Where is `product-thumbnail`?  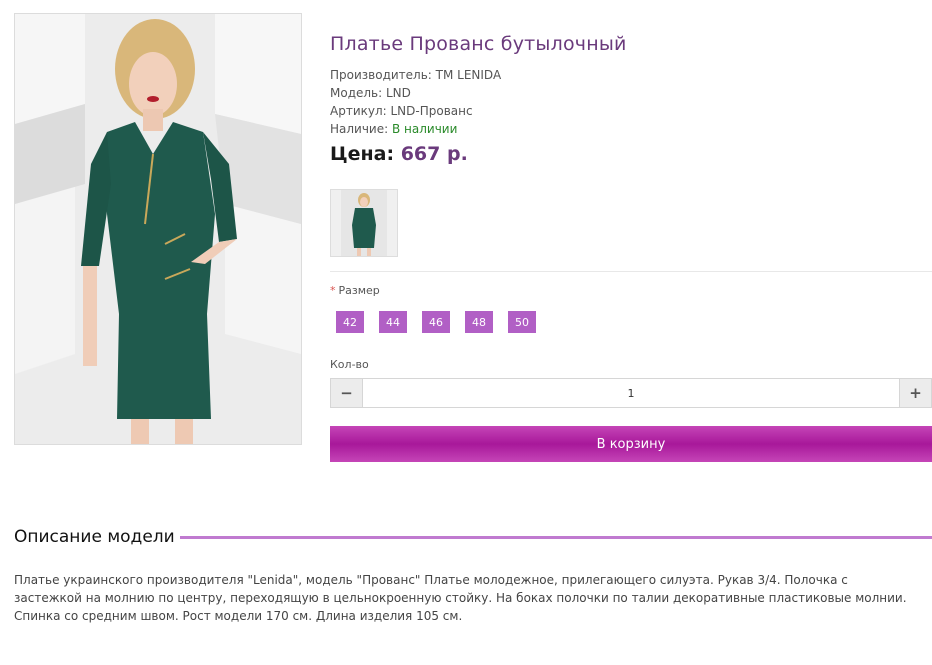 product-thumbnail is located at coordinates (364, 223).